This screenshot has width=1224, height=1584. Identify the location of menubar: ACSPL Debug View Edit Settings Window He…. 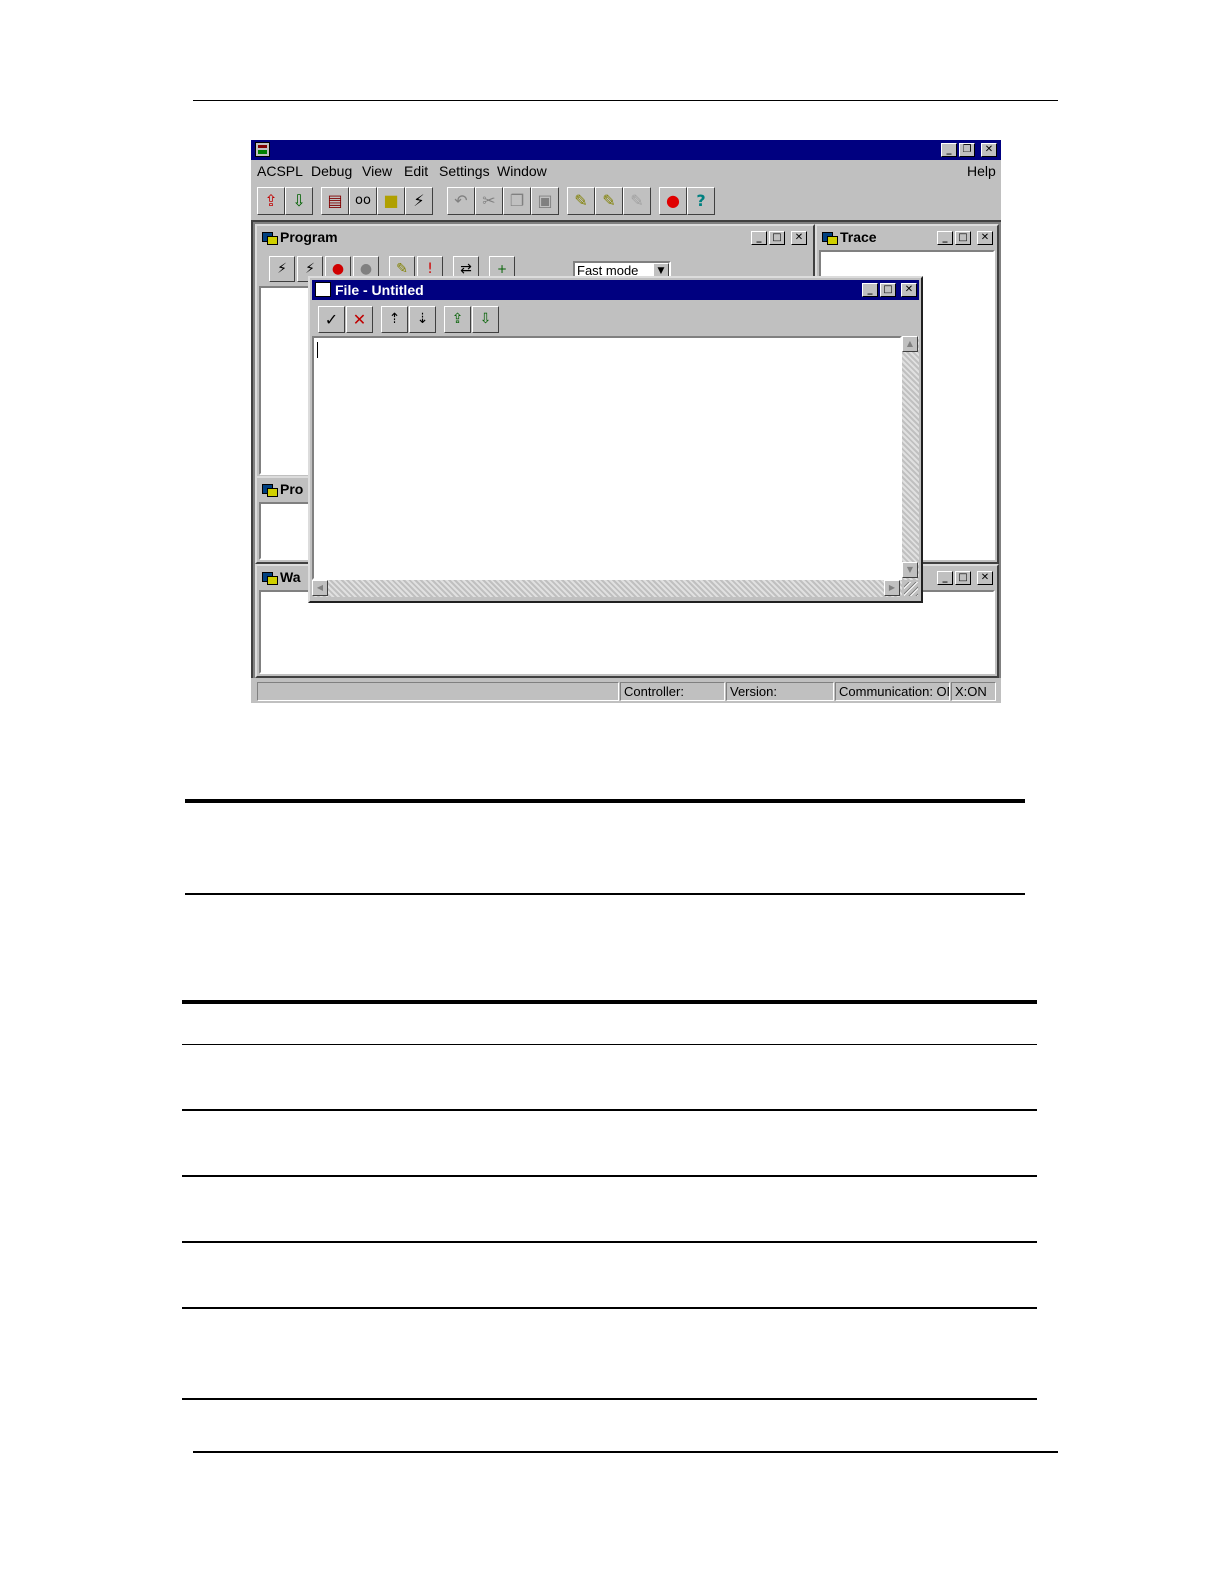
(626, 171).